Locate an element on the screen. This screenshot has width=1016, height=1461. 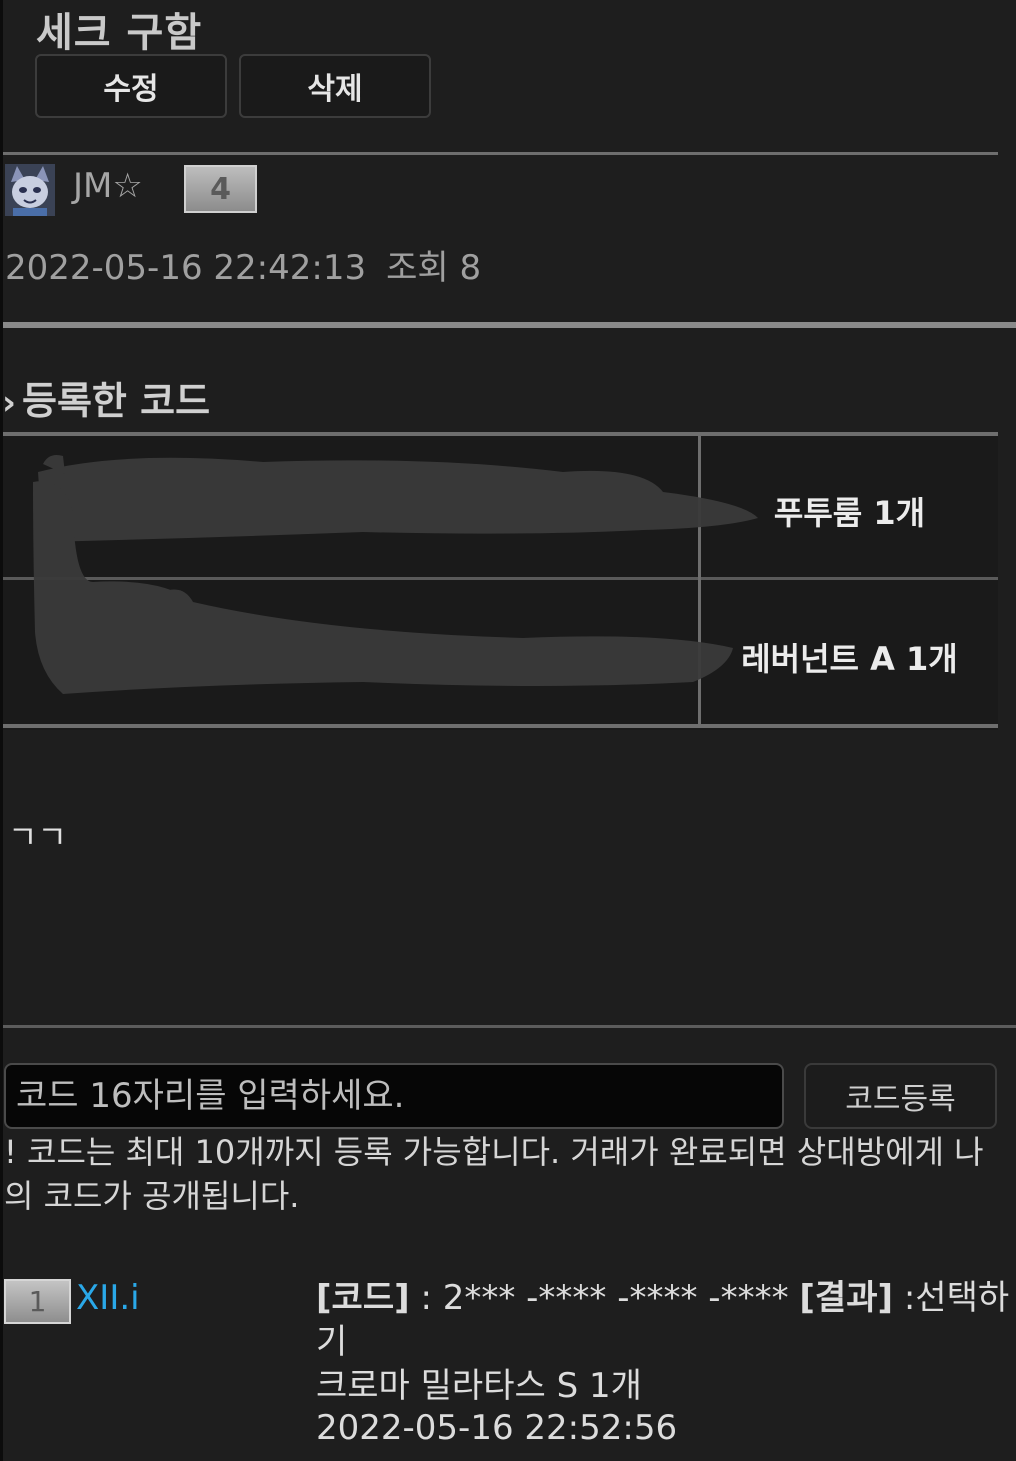
result-label: [결과] is located at coordinates (846, 1298).